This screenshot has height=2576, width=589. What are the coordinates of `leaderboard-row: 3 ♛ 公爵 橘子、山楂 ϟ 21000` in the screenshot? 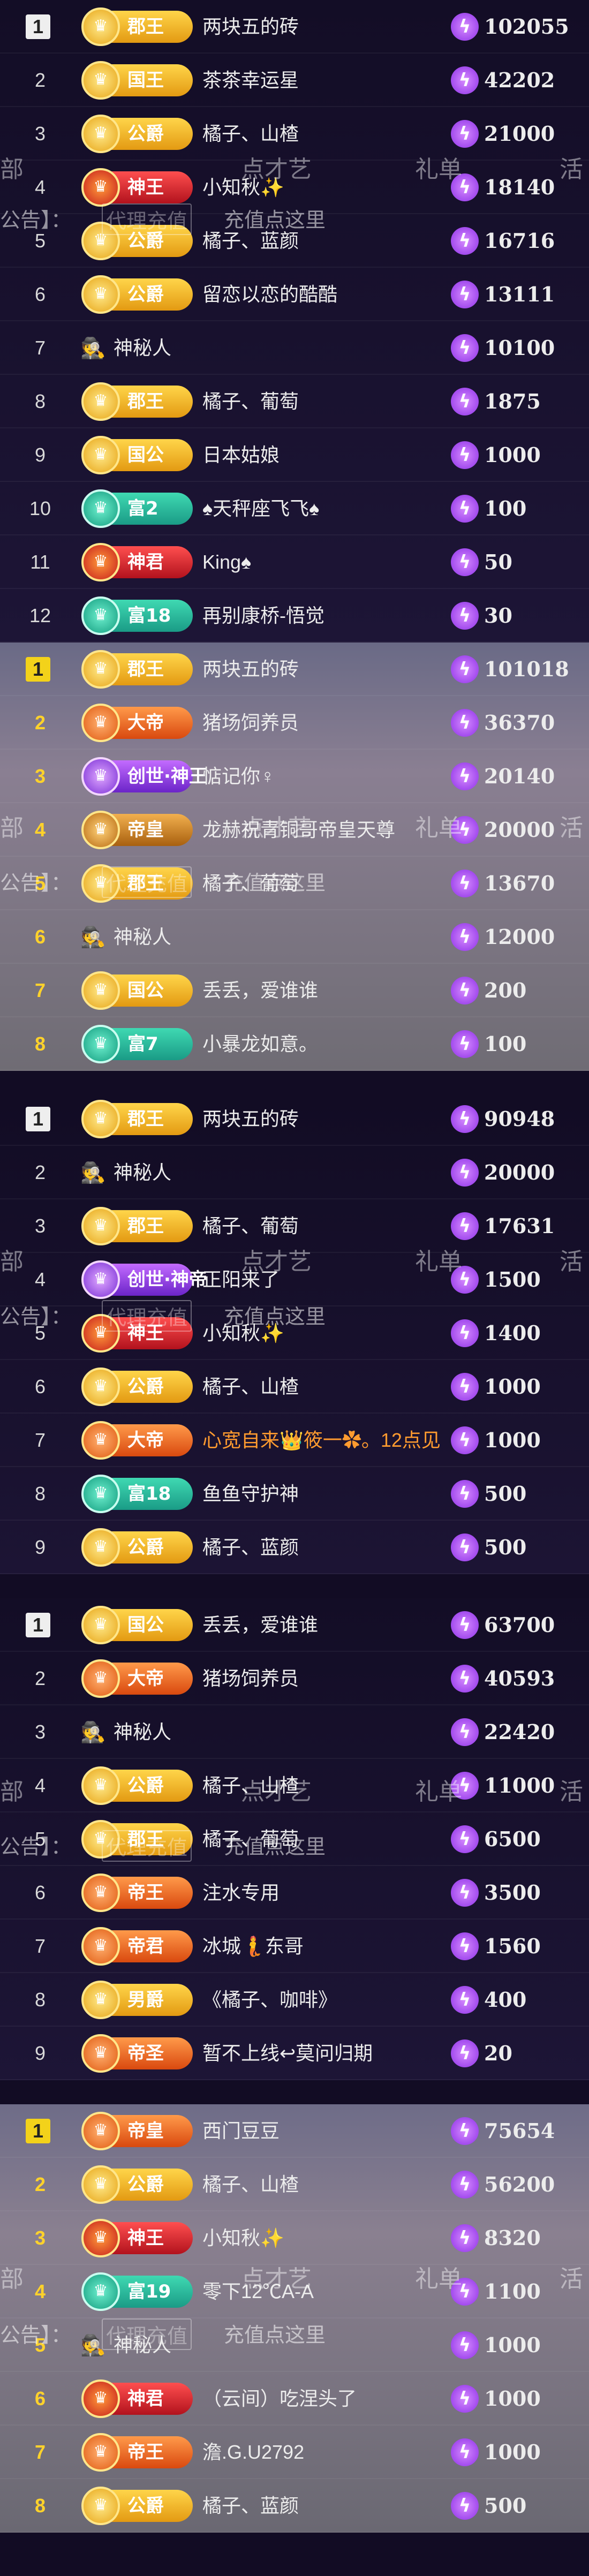 It's located at (294, 134).